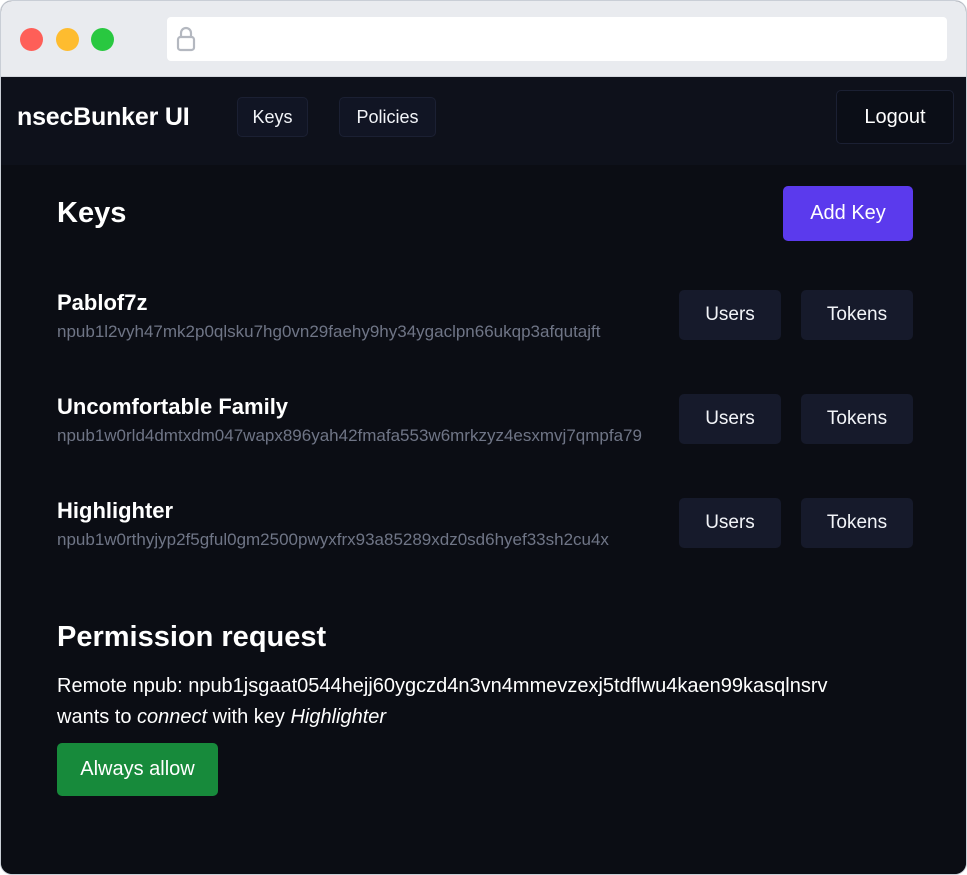 The width and height of the screenshot is (967, 875). I want to click on page-title: Keys, so click(92, 213).